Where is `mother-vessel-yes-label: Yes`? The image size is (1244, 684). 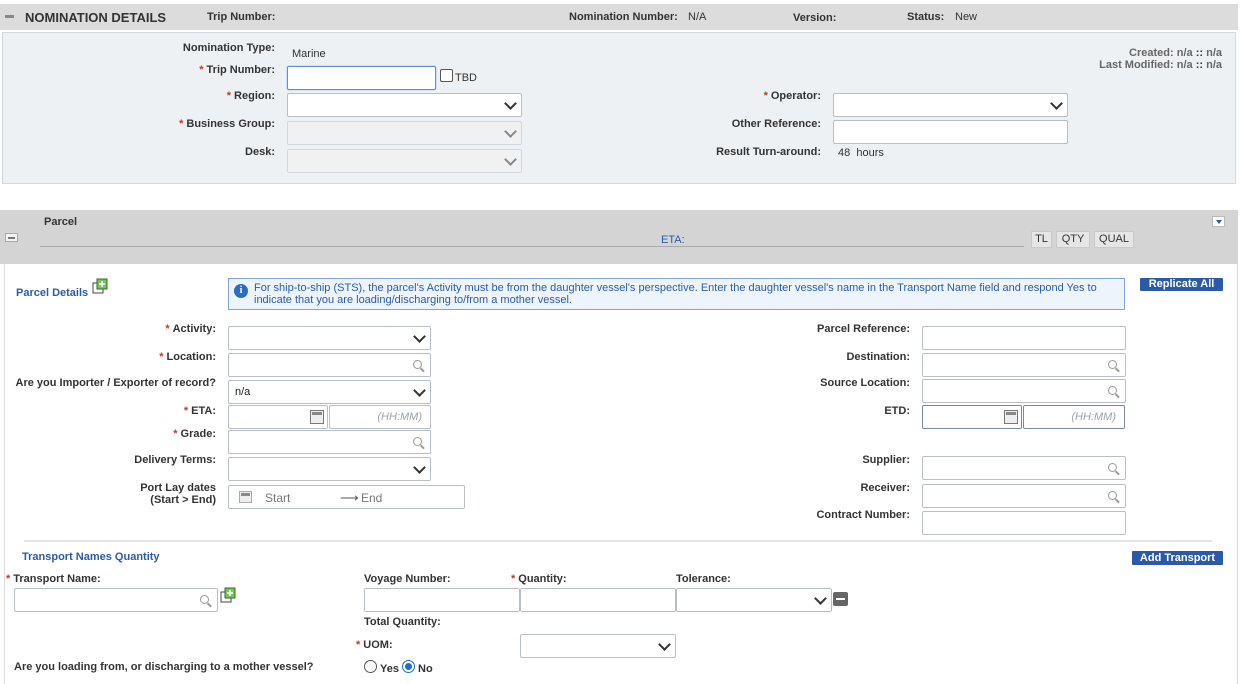
mother-vessel-yes-label: Yes is located at coordinates (389, 669).